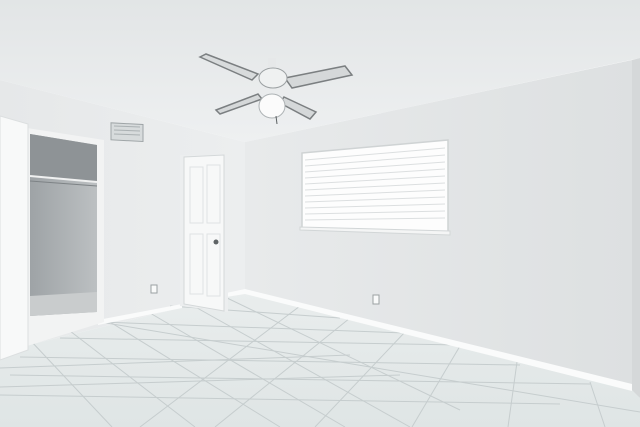 Image resolution: width=640 pixels, height=427 pixels. What do you see at coordinates (154, 289) in the screenshot?
I see `wall-outlet-left` at bounding box center [154, 289].